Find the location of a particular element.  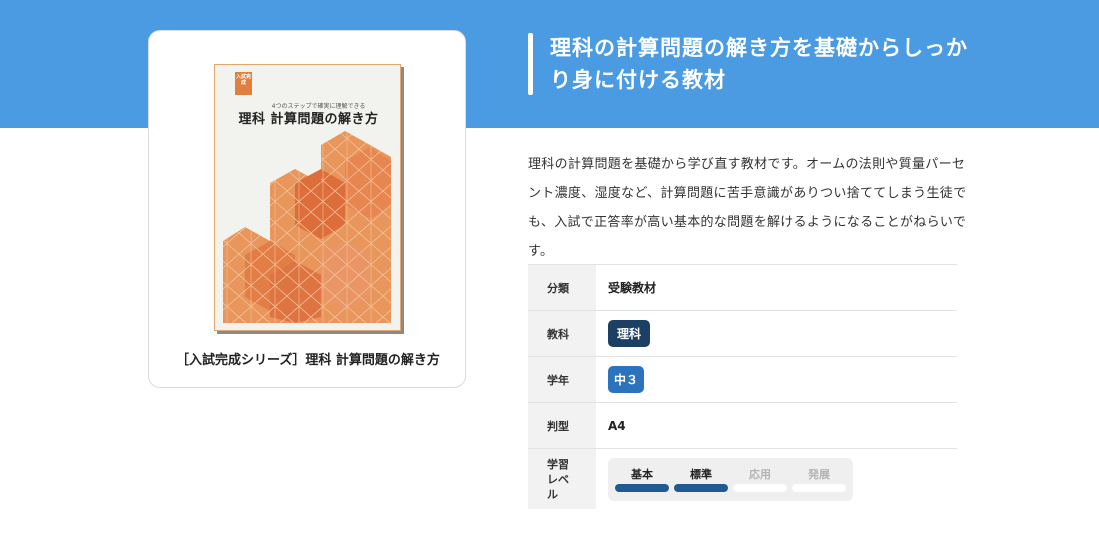

spec-value: A4 is located at coordinates (617, 425).